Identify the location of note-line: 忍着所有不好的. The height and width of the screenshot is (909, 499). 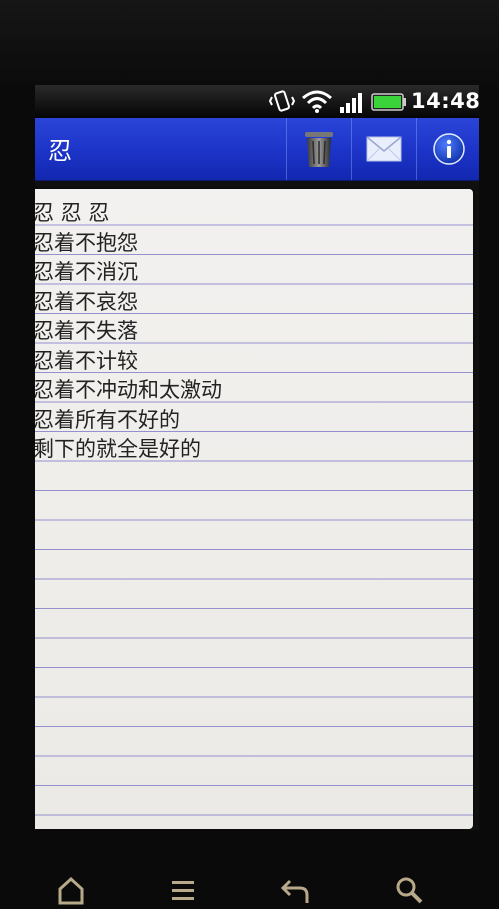
(107, 419).